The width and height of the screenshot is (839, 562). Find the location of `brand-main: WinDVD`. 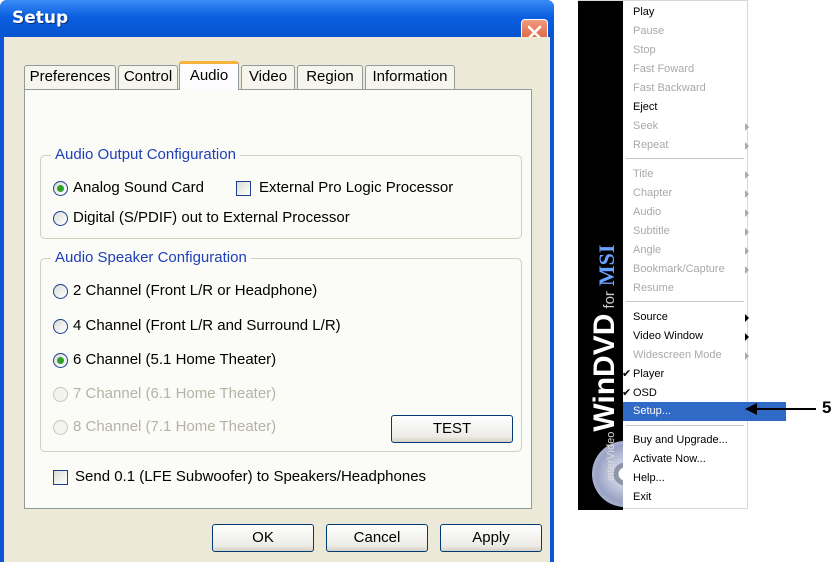

brand-main: WinDVD is located at coordinates (604, 372).